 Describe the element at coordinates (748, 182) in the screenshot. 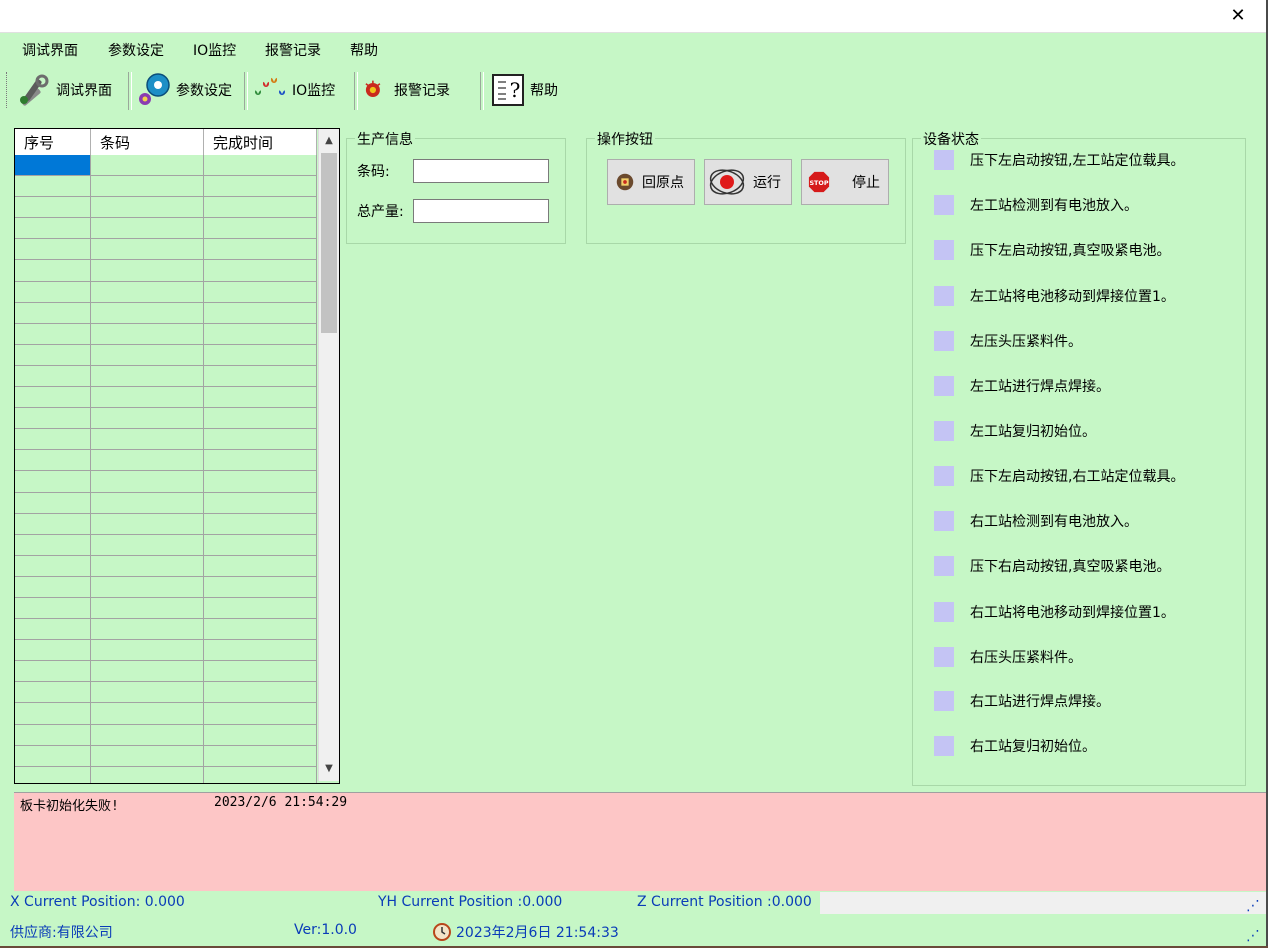

I see `run-button: 运行` at that location.